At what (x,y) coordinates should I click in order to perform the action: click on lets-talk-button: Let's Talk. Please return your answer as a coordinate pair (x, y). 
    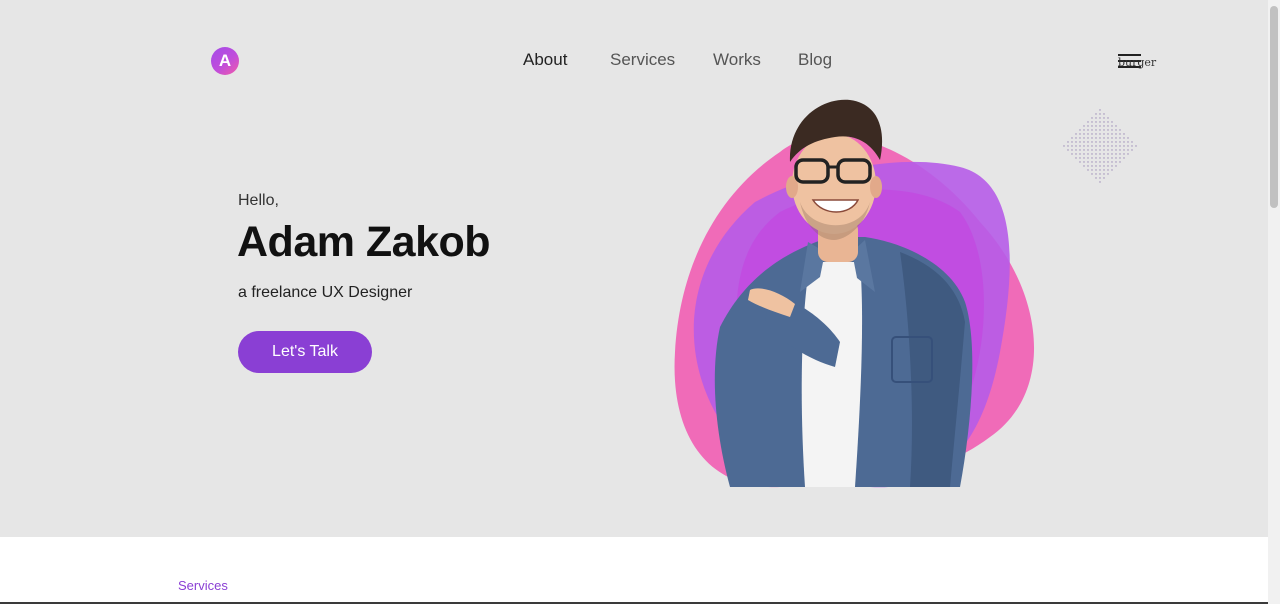
    Looking at the image, I should click on (305, 352).